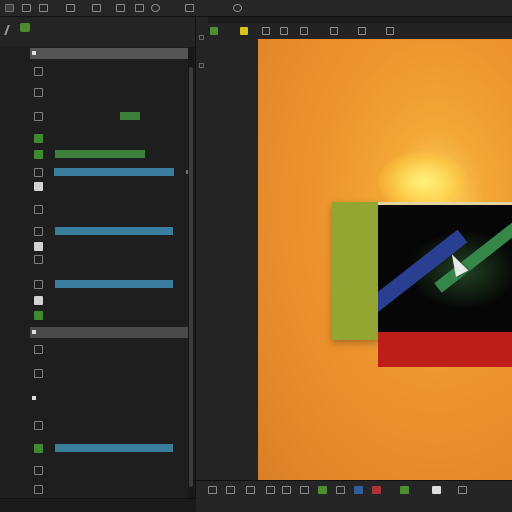 The height and width of the screenshot is (512, 512). What do you see at coordinates (38, 246) in the screenshot?
I see `paint-icon` at bounding box center [38, 246].